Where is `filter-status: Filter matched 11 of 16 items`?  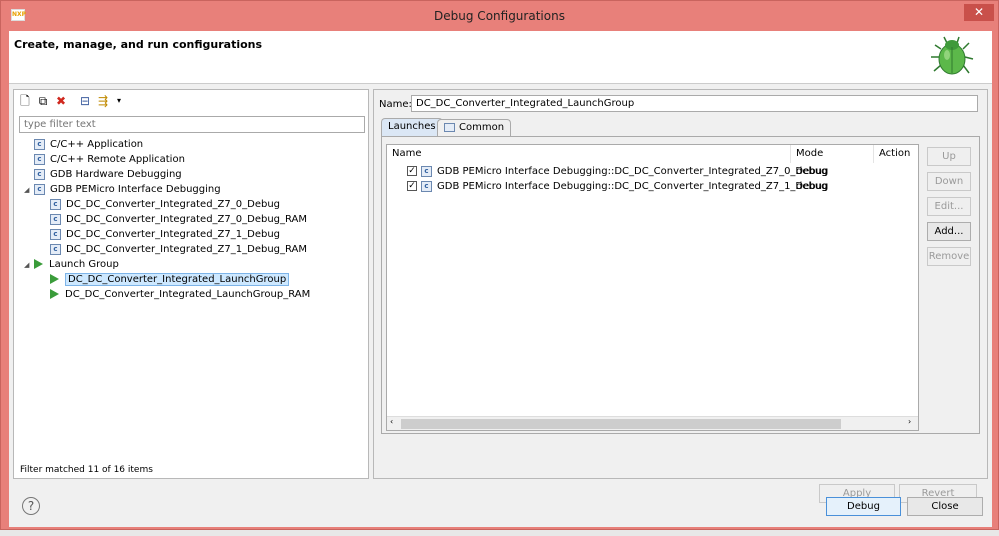
filter-status: Filter matched 11 of 16 items is located at coordinates (86, 470).